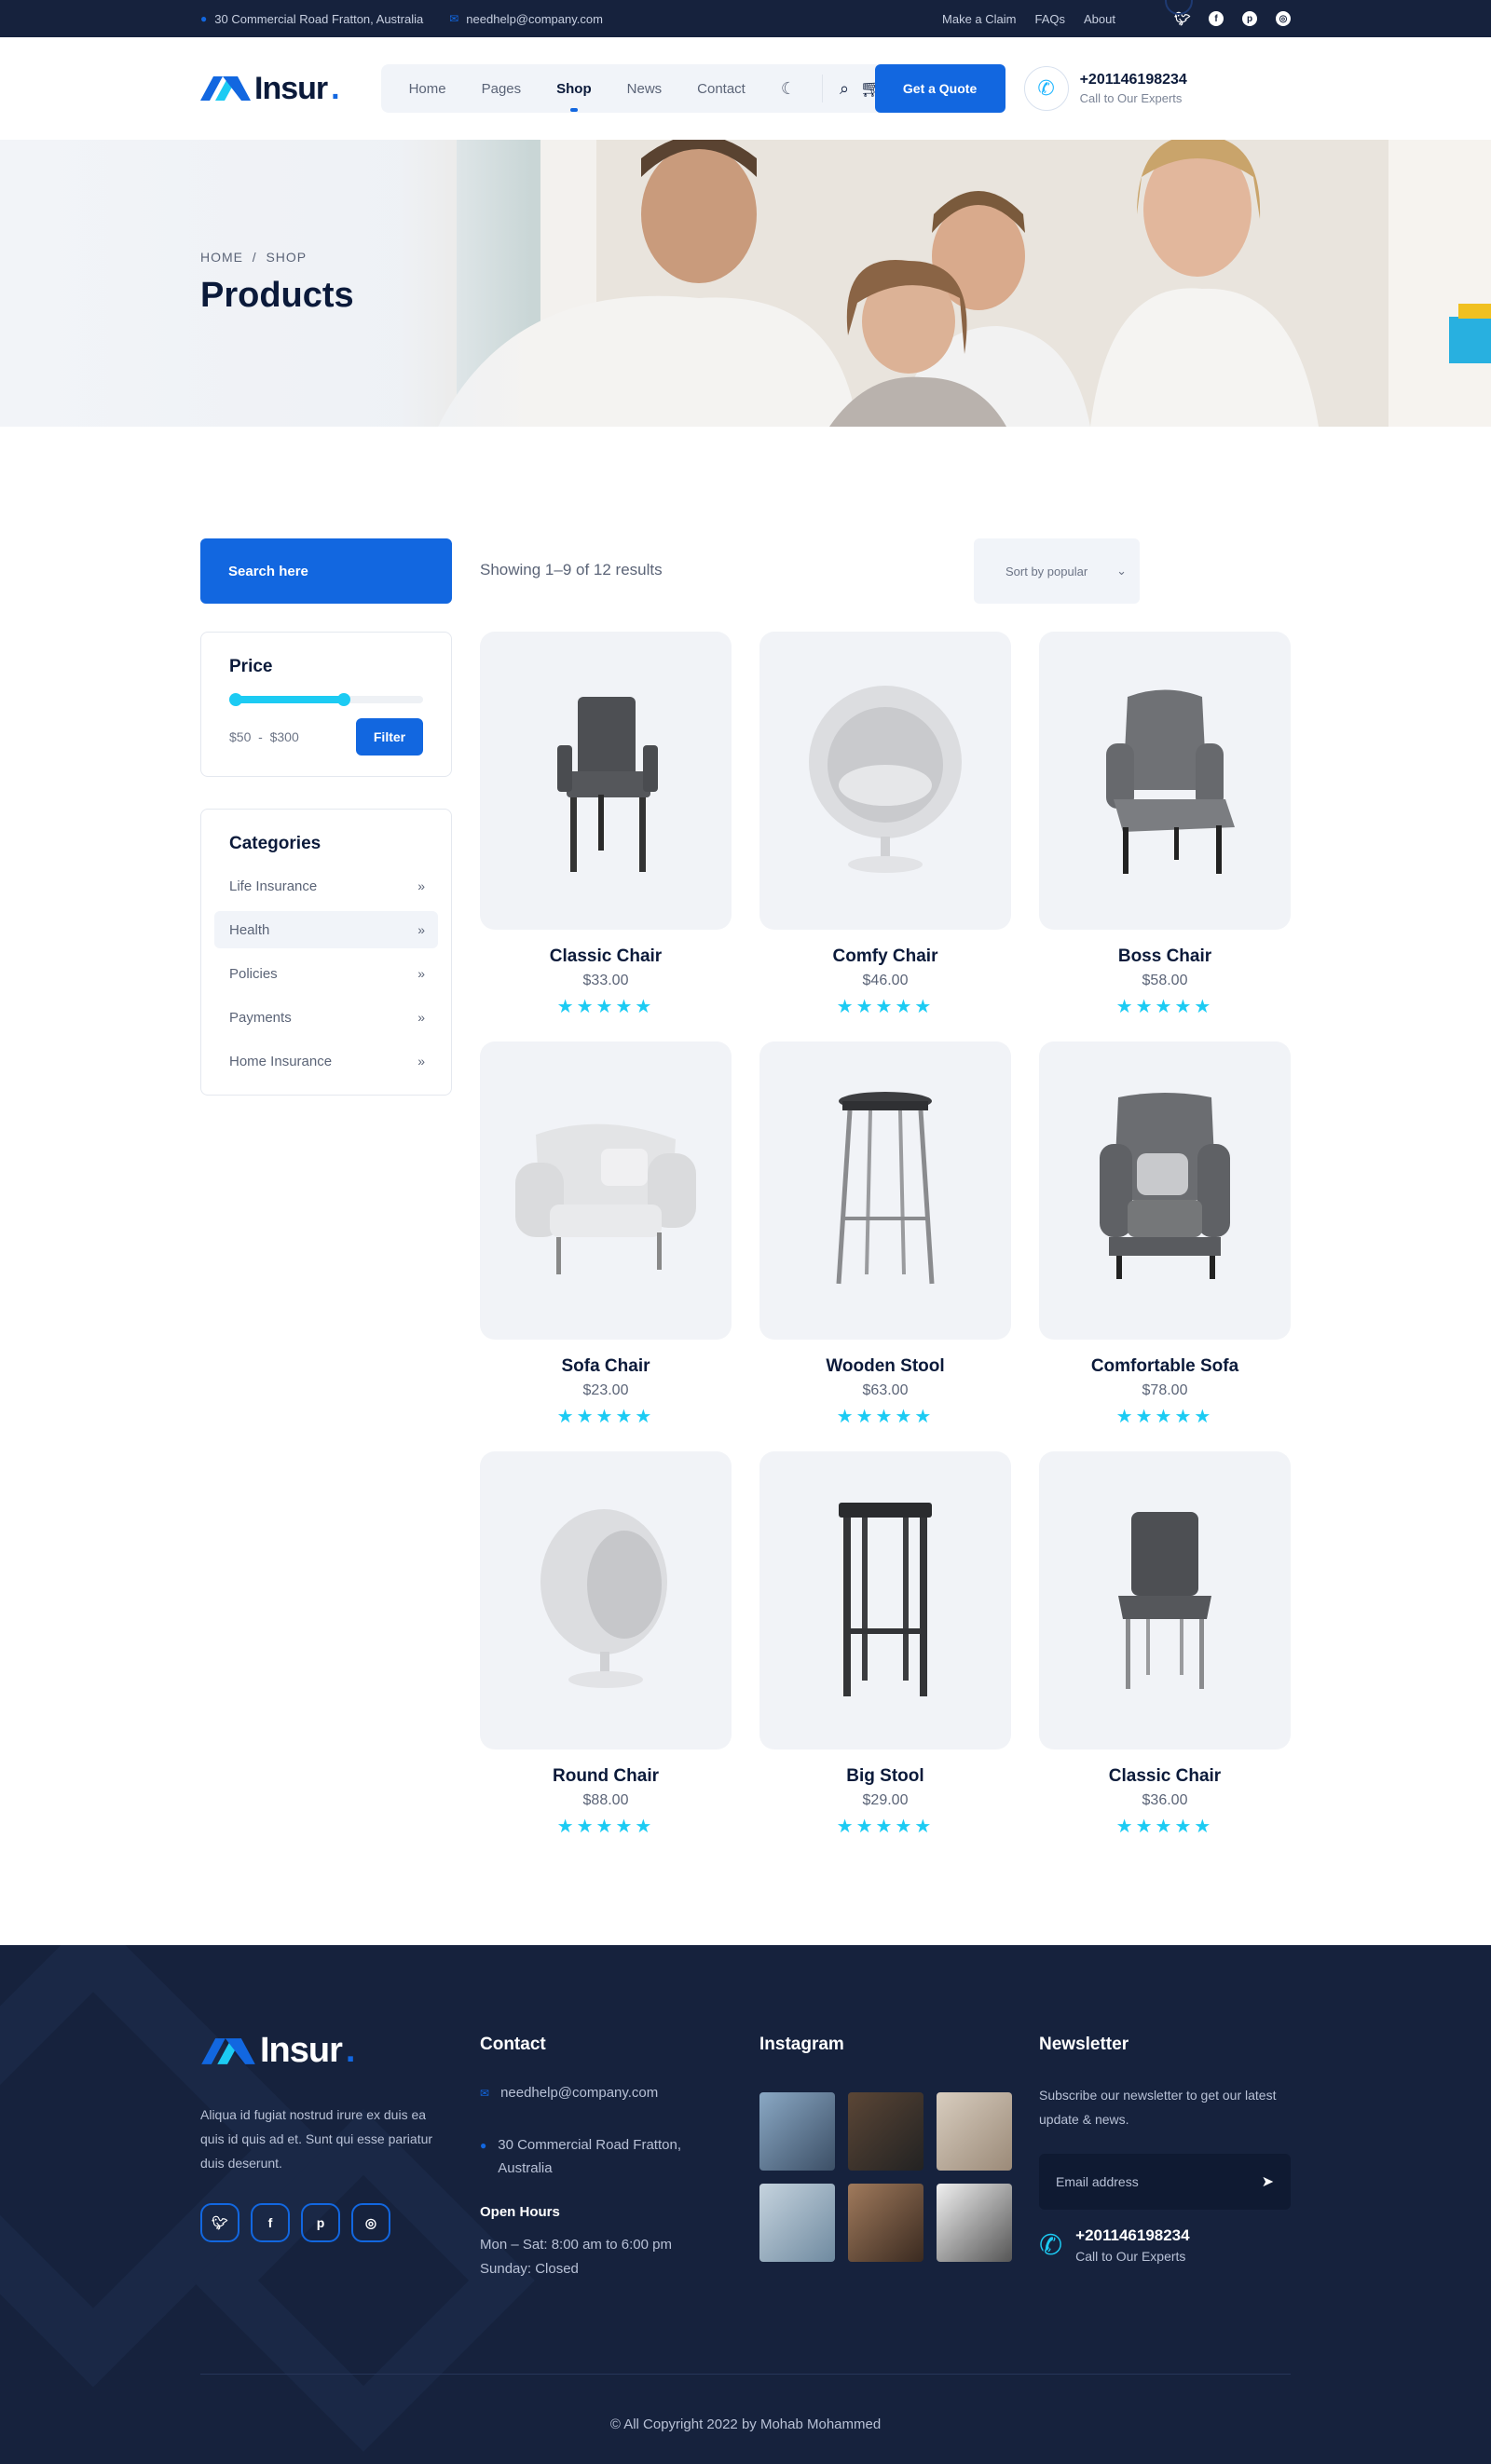 The height and width of the screenshot is (2464, 1491). Describe the element at coordinates (885, 1366) in the screenshot. I see `product-name: Wooden Stool` at that location.